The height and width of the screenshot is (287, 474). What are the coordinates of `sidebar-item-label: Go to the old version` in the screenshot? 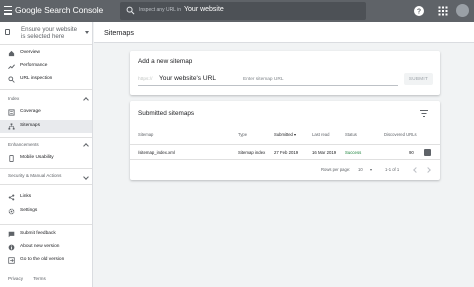 It's located at (42, 259).